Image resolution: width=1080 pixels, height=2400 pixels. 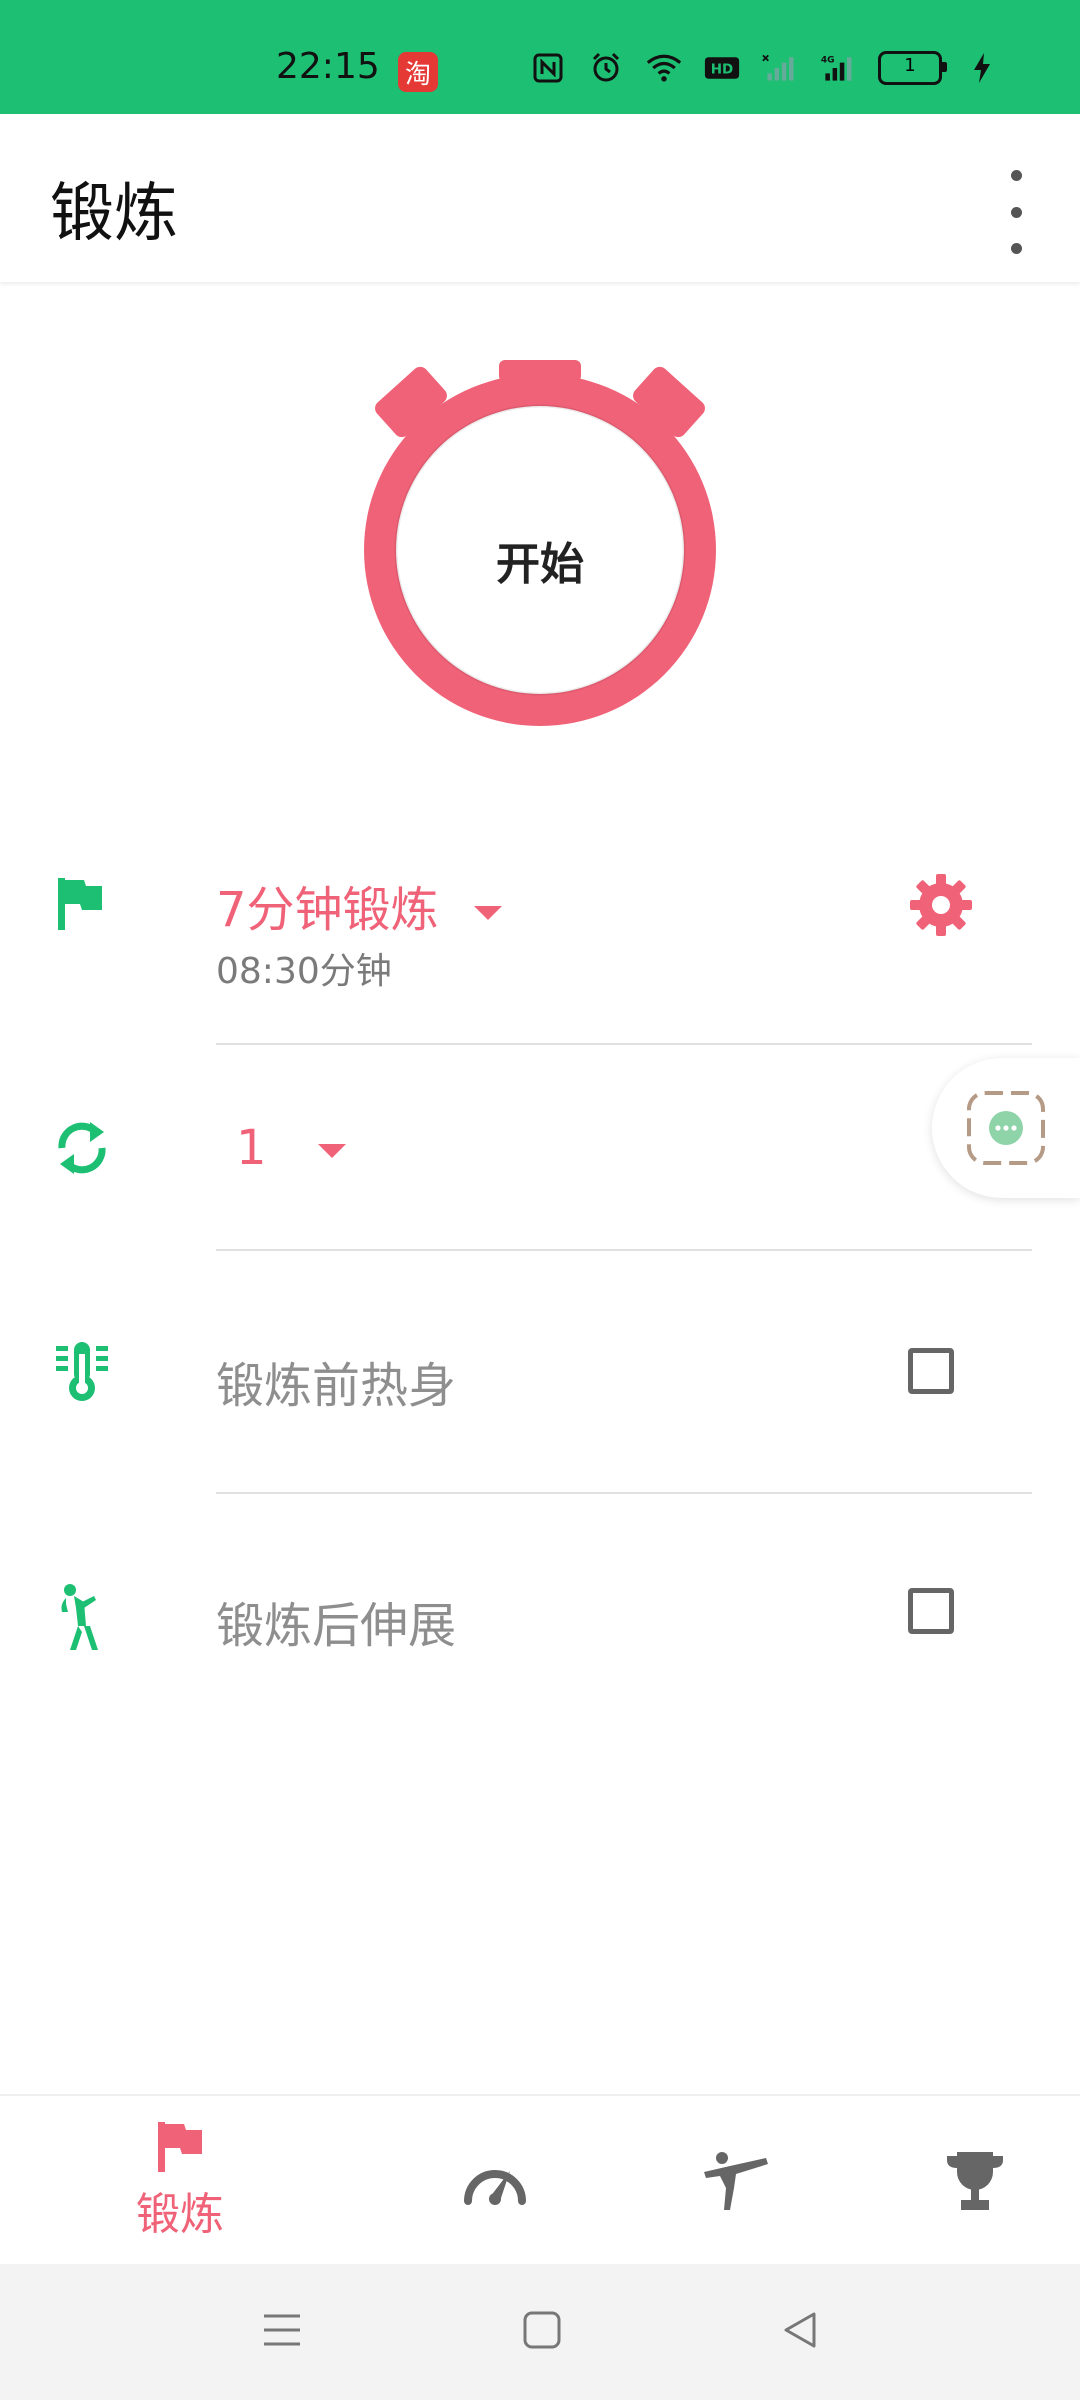 I want to click on nav-tab-workout: 锻炼, so click(x=180, y=2181).